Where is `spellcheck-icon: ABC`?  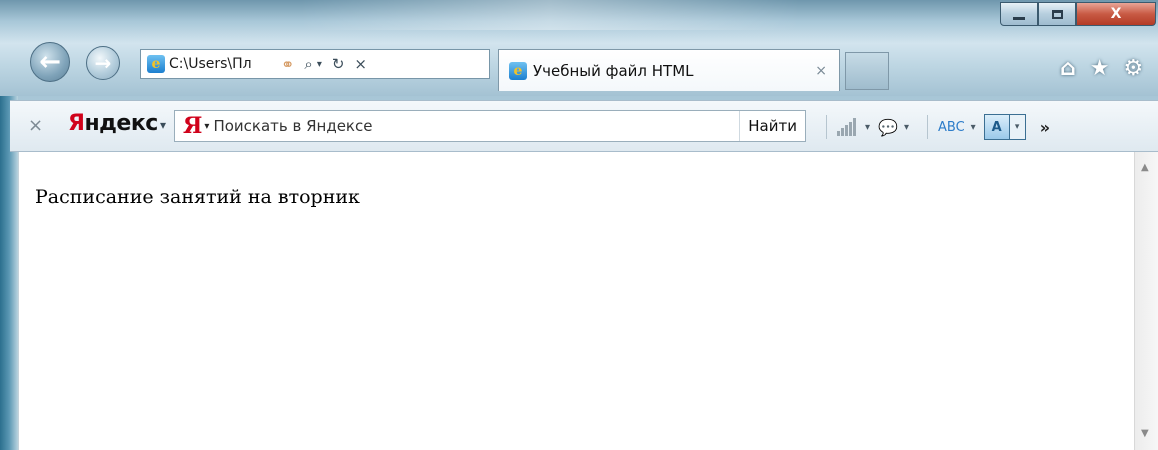 spellcheck-icon: ABC is located at coordinates (951, 127).